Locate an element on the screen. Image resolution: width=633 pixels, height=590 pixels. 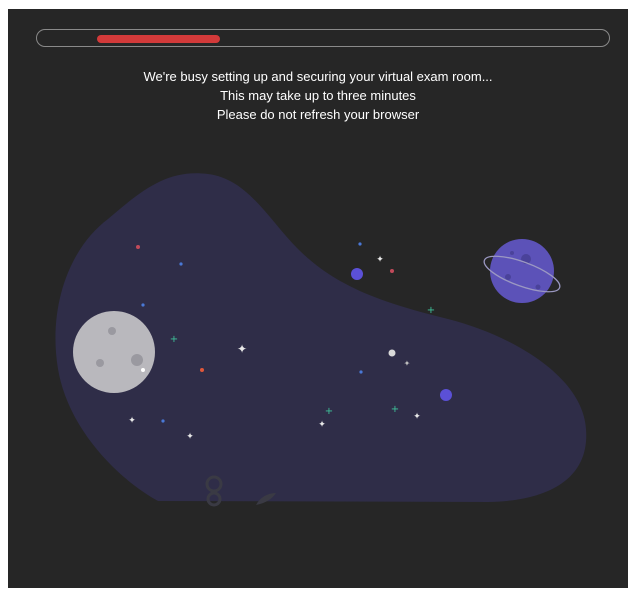
moon-icon is located at coordinates (114, 352).